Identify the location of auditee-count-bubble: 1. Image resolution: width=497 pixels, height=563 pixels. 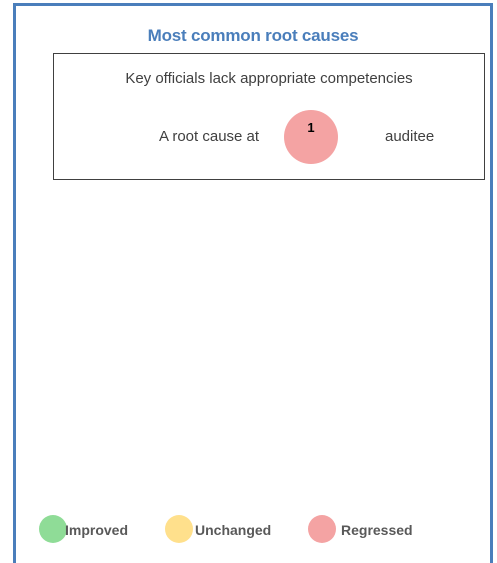
(311, 137).